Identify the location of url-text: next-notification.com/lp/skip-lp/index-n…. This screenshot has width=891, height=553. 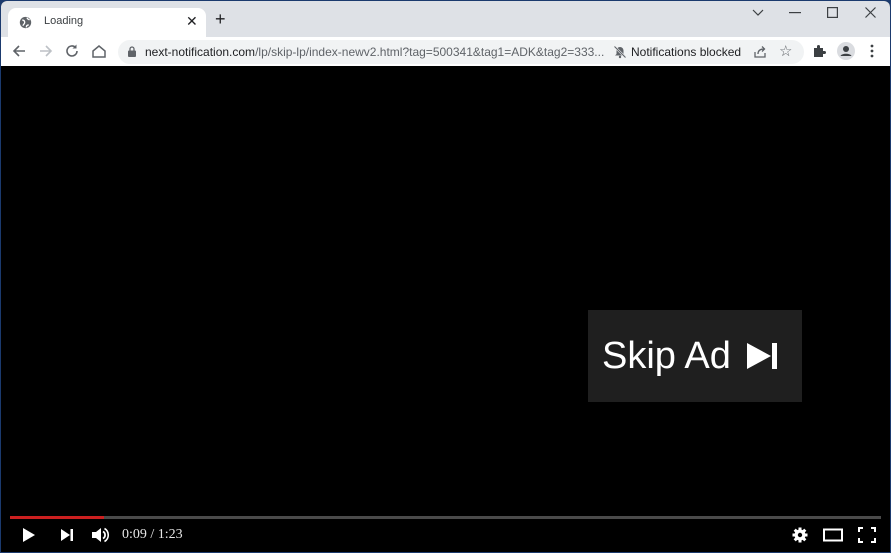
(374, 52).